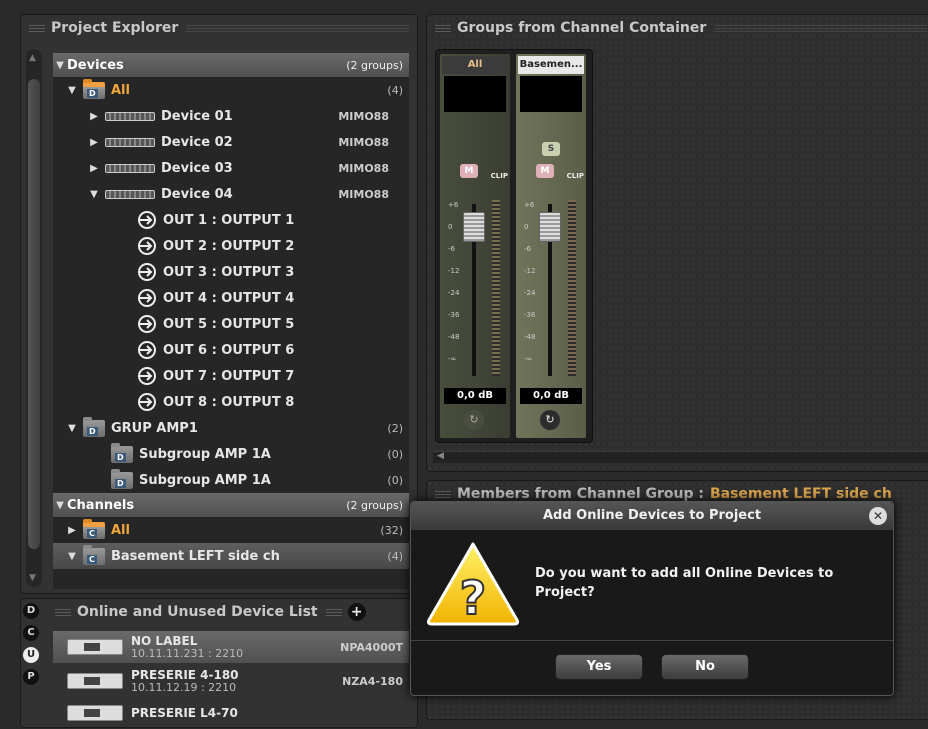 This screenshot has width=928, height=729. I want to click on devices-section: ▼ Devices (2 groups), so click(231, 65).